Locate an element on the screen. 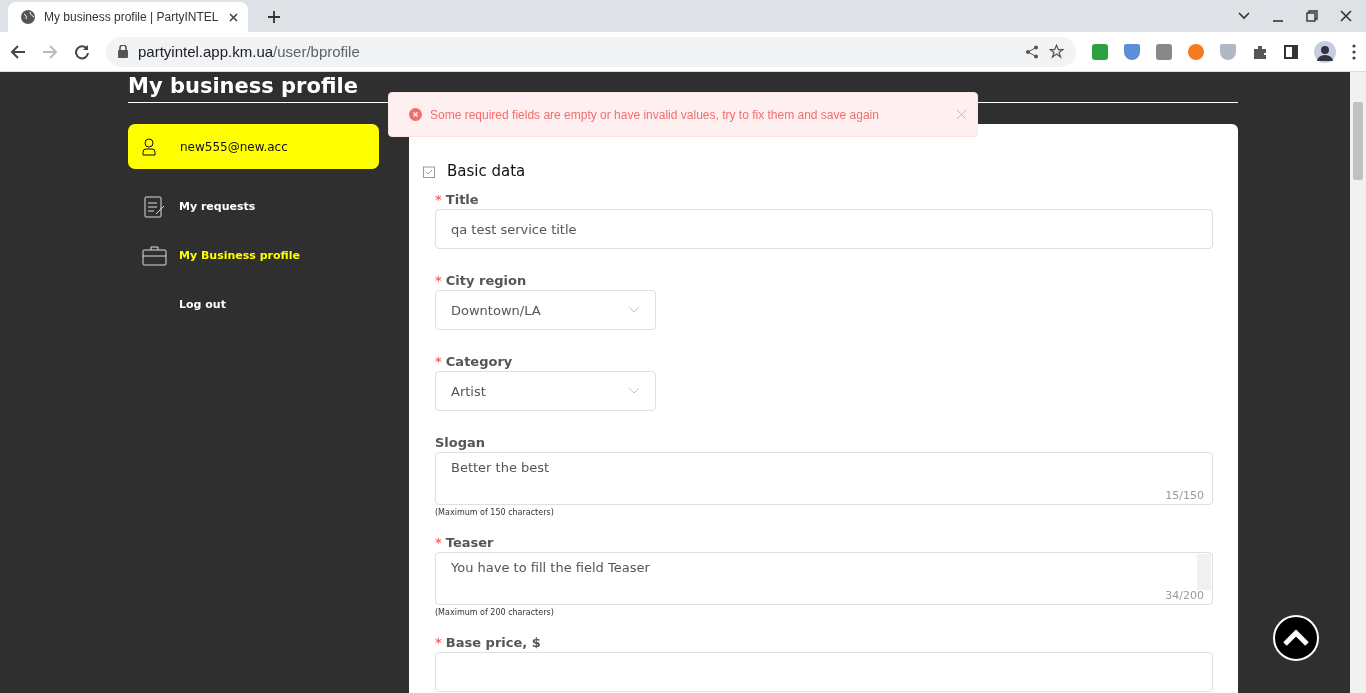 This screenshot has height=693, width=1366. sidebar-item: My Business profile is located at coordinates (253, 255).